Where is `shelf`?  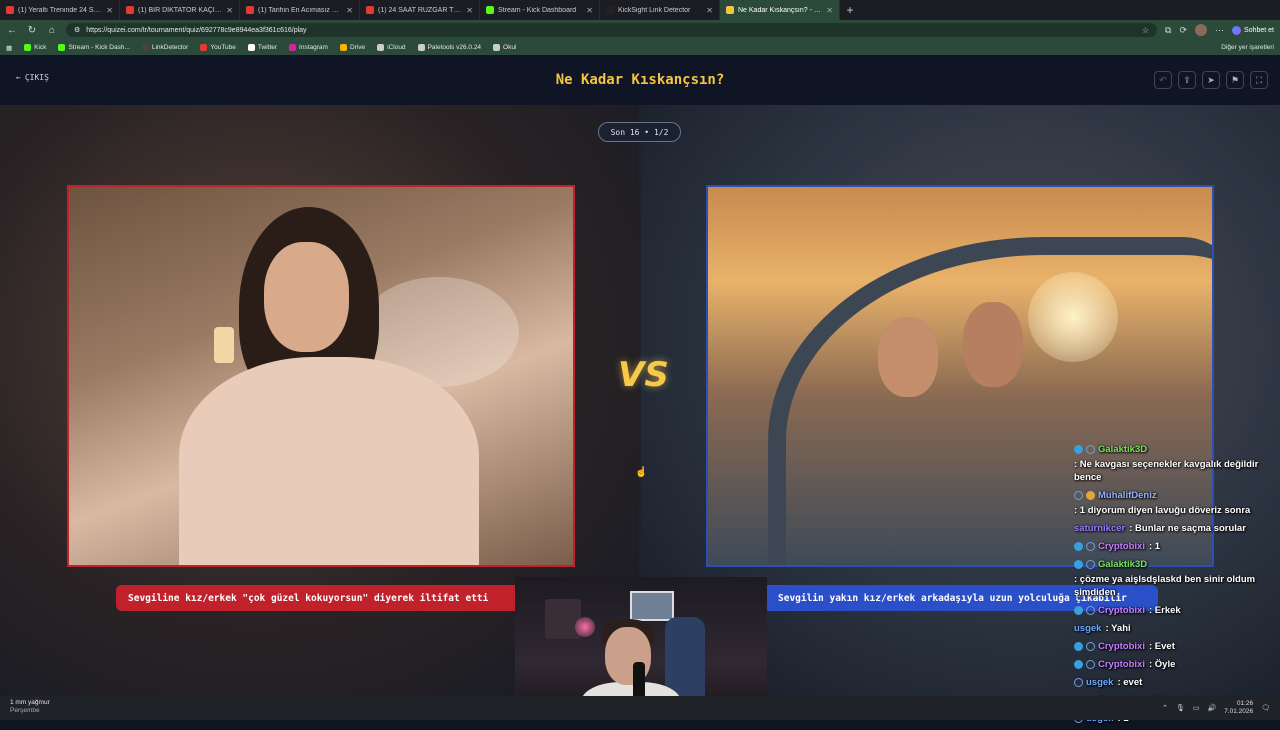 shelf is located at coordinates (563, 619).